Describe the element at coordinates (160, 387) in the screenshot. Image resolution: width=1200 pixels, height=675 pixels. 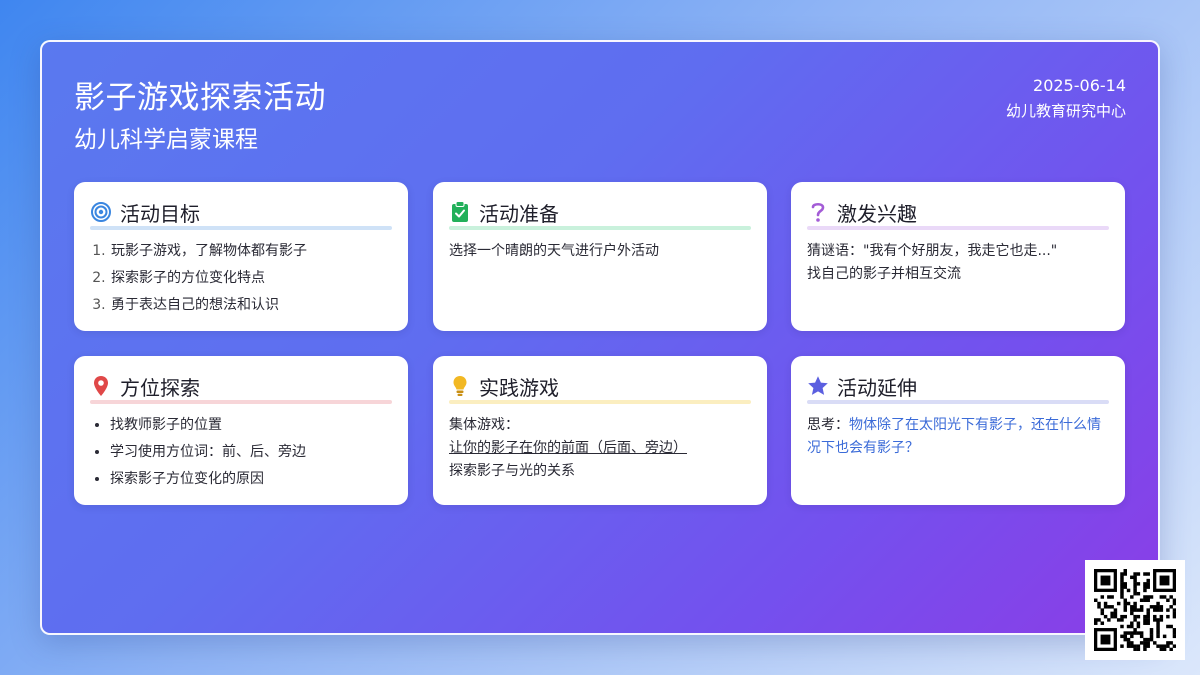
I see `card-title: 方位探索` at that location.